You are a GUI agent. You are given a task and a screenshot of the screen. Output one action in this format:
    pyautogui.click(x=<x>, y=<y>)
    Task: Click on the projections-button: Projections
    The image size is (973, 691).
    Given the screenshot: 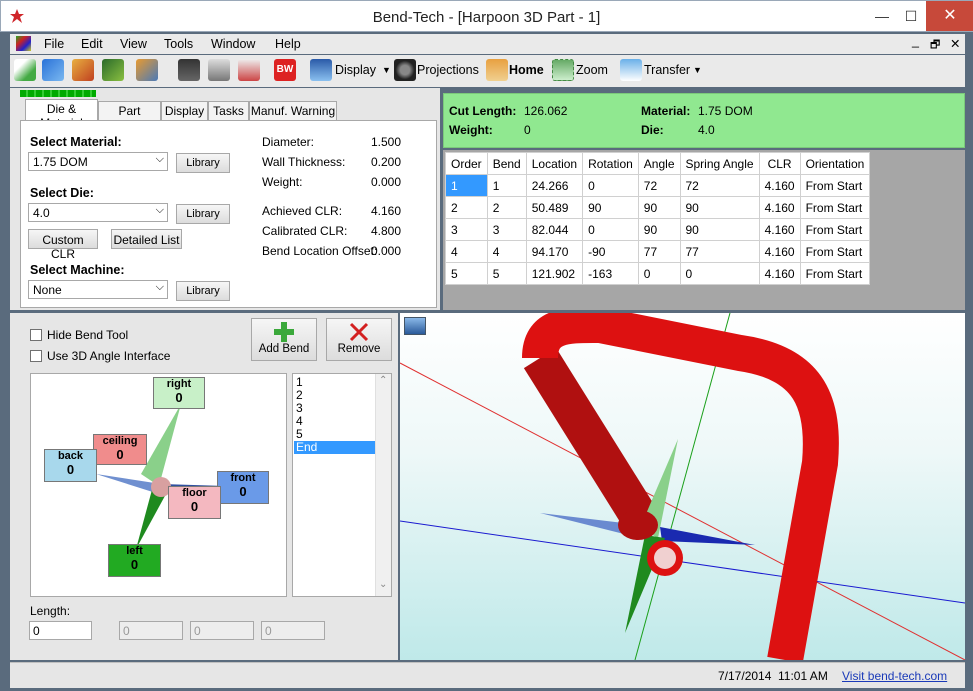 What is the action you would take?
    pyautogui.click(x=448, y=70)
    